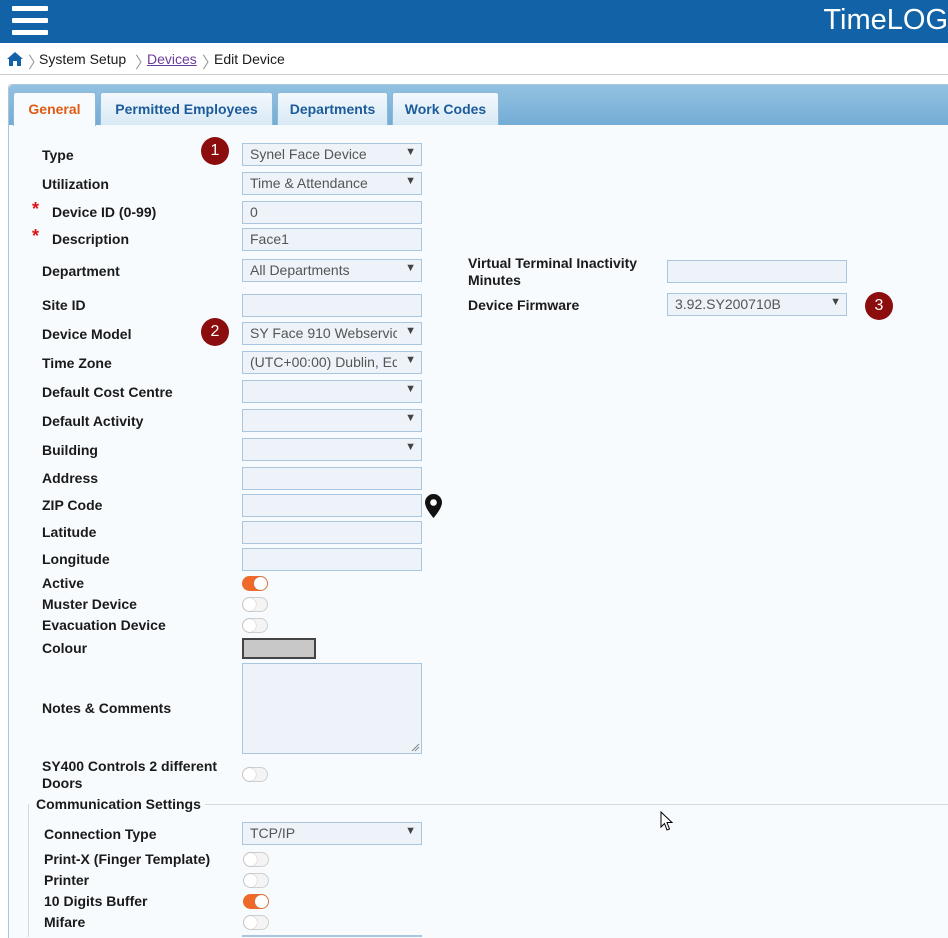 This screenshot has width=948, height=938. I want to click on longitude-input, so click(332, 559).